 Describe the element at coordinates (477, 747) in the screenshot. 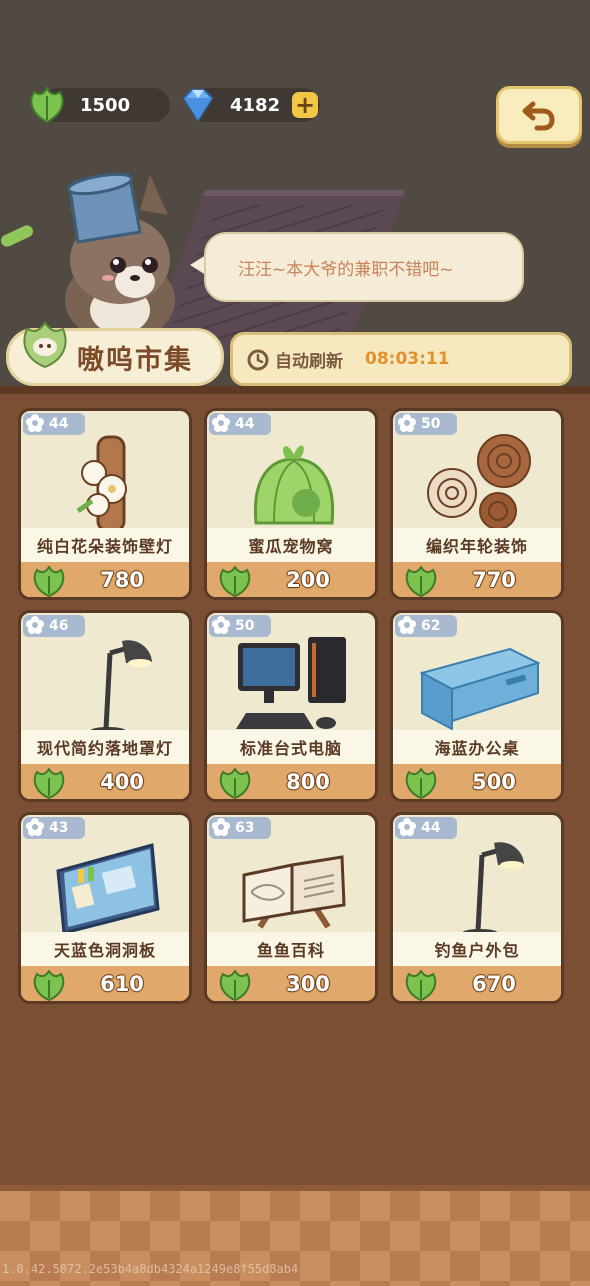

I see `item-name: 海蓝办公桌` at that location.